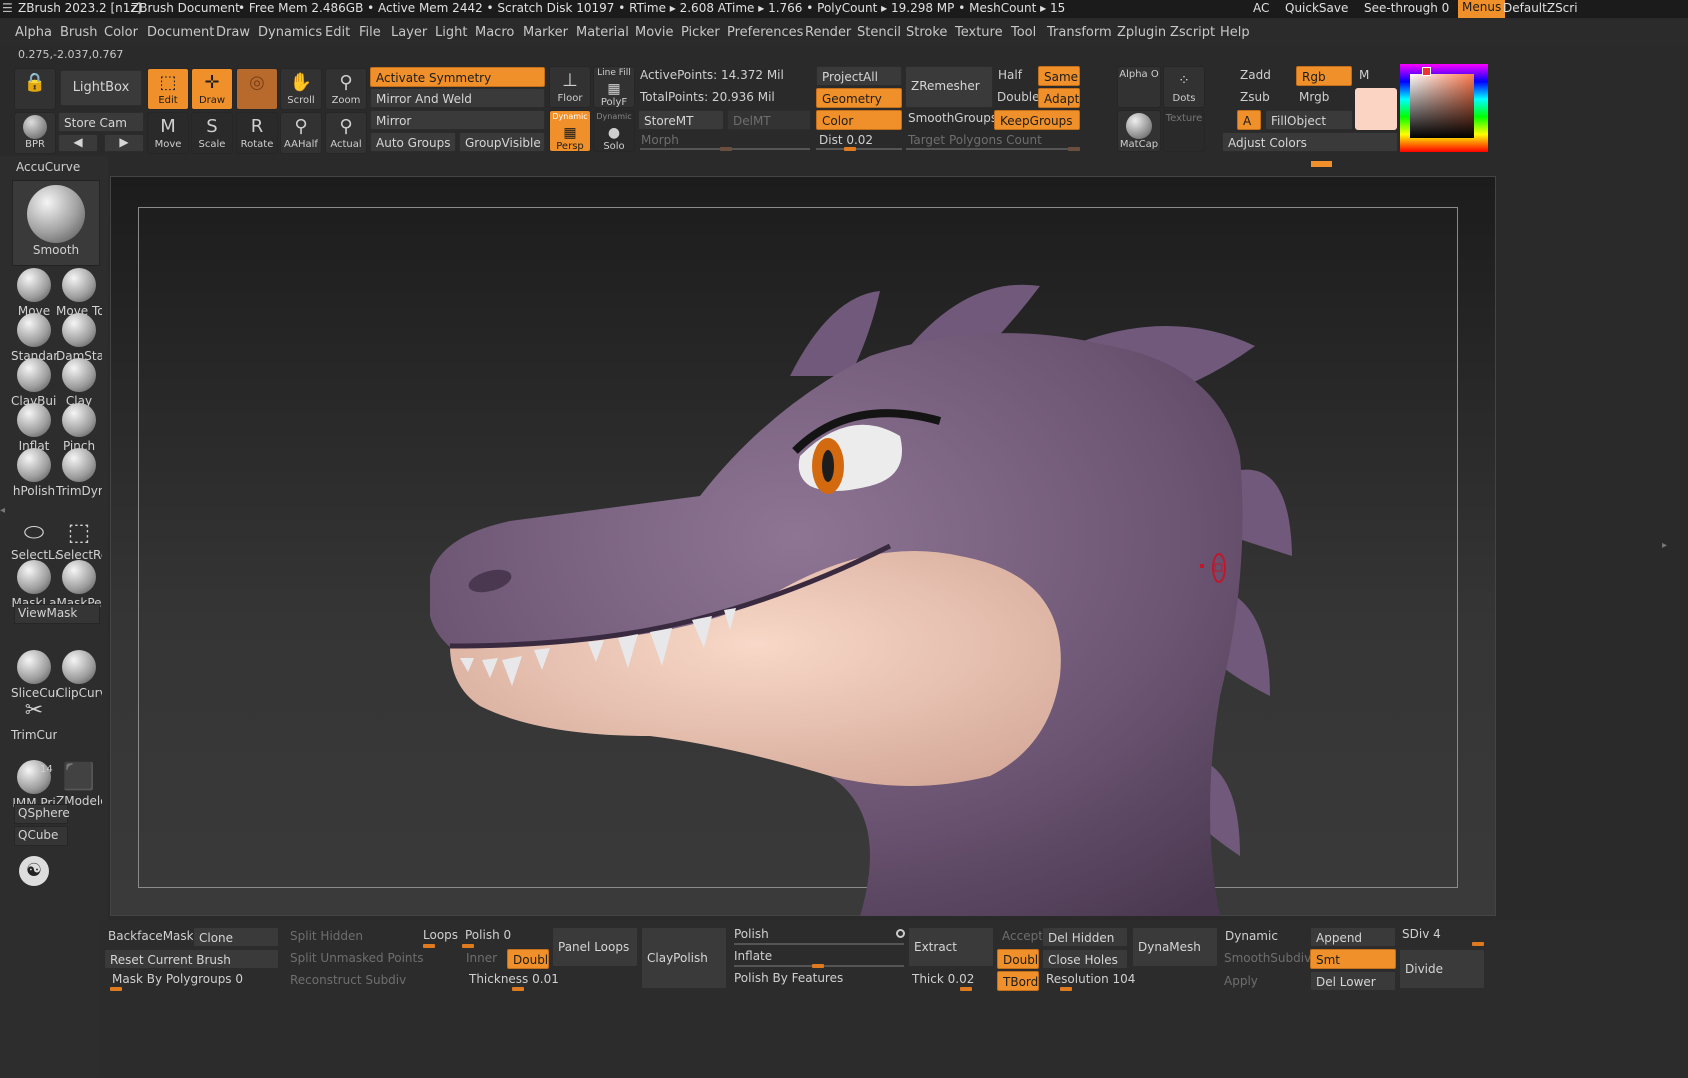 This screenshot has width=1688, height=1078. Describe the element at coordinates (457, 120) in the screenshot. I see `mirror-button: Mirror` at that location.